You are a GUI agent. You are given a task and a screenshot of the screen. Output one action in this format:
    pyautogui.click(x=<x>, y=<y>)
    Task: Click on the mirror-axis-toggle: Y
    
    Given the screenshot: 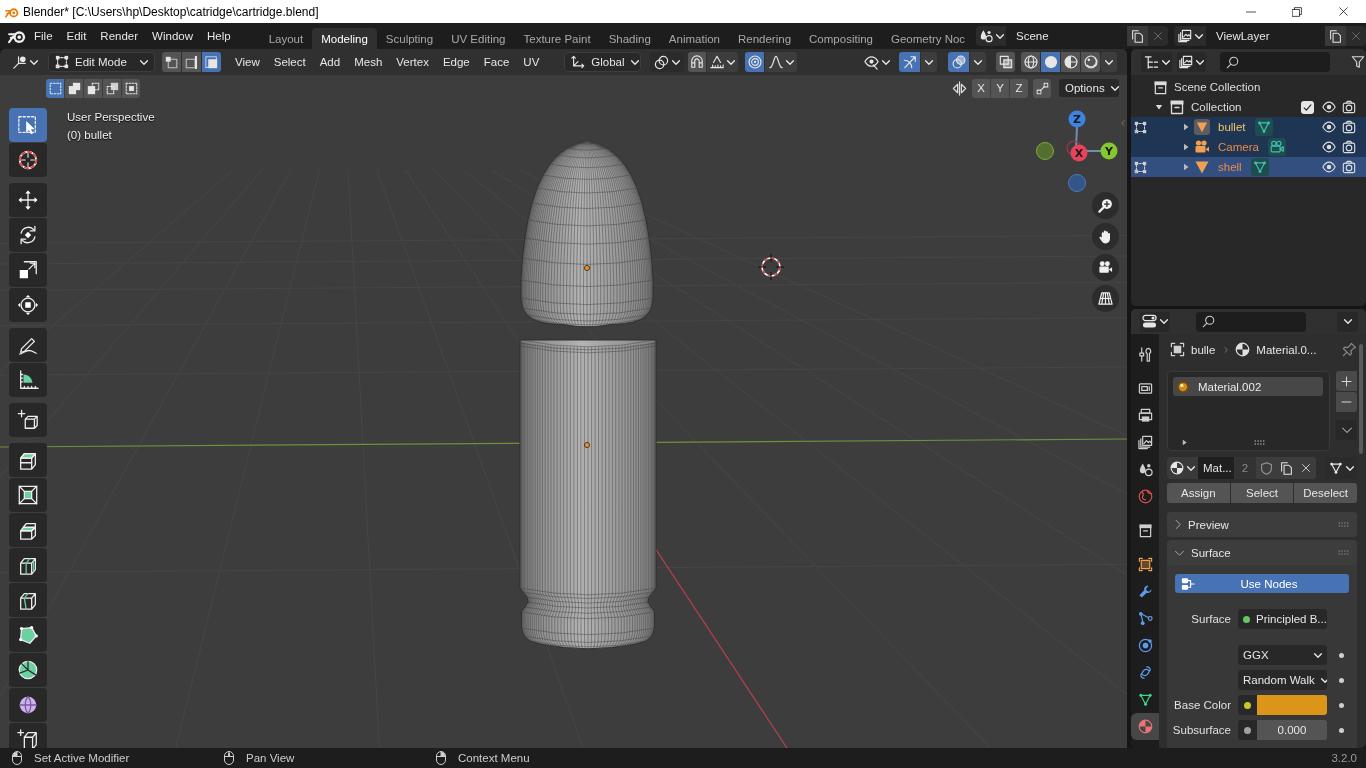 What is the action you would take?
    pyautogui.click(x=1000, y=88)
    